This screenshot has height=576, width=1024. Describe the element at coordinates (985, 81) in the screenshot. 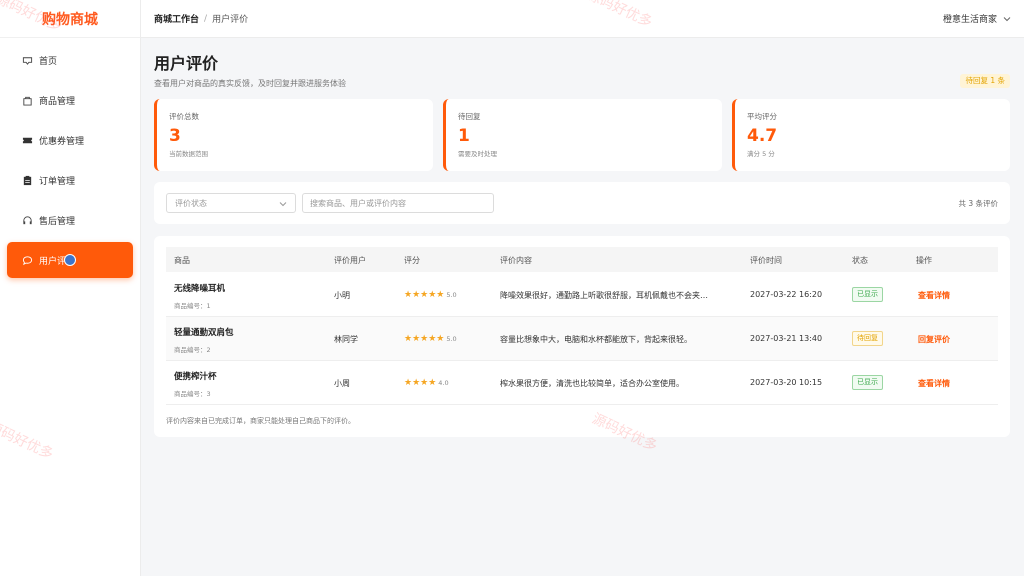

I see `pending-badge: 待回复 1 条` at that location.